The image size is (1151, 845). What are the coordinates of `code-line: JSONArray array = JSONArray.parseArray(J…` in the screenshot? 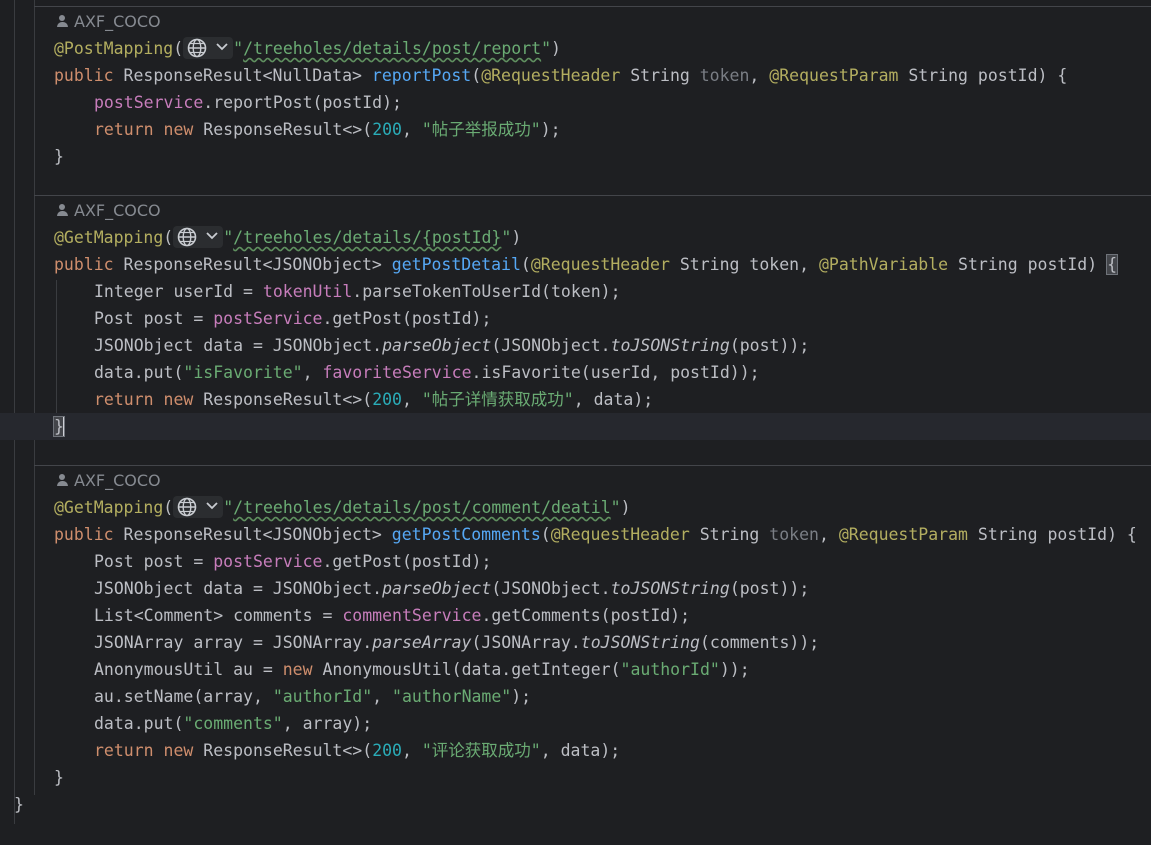 It's located at (575, 642).